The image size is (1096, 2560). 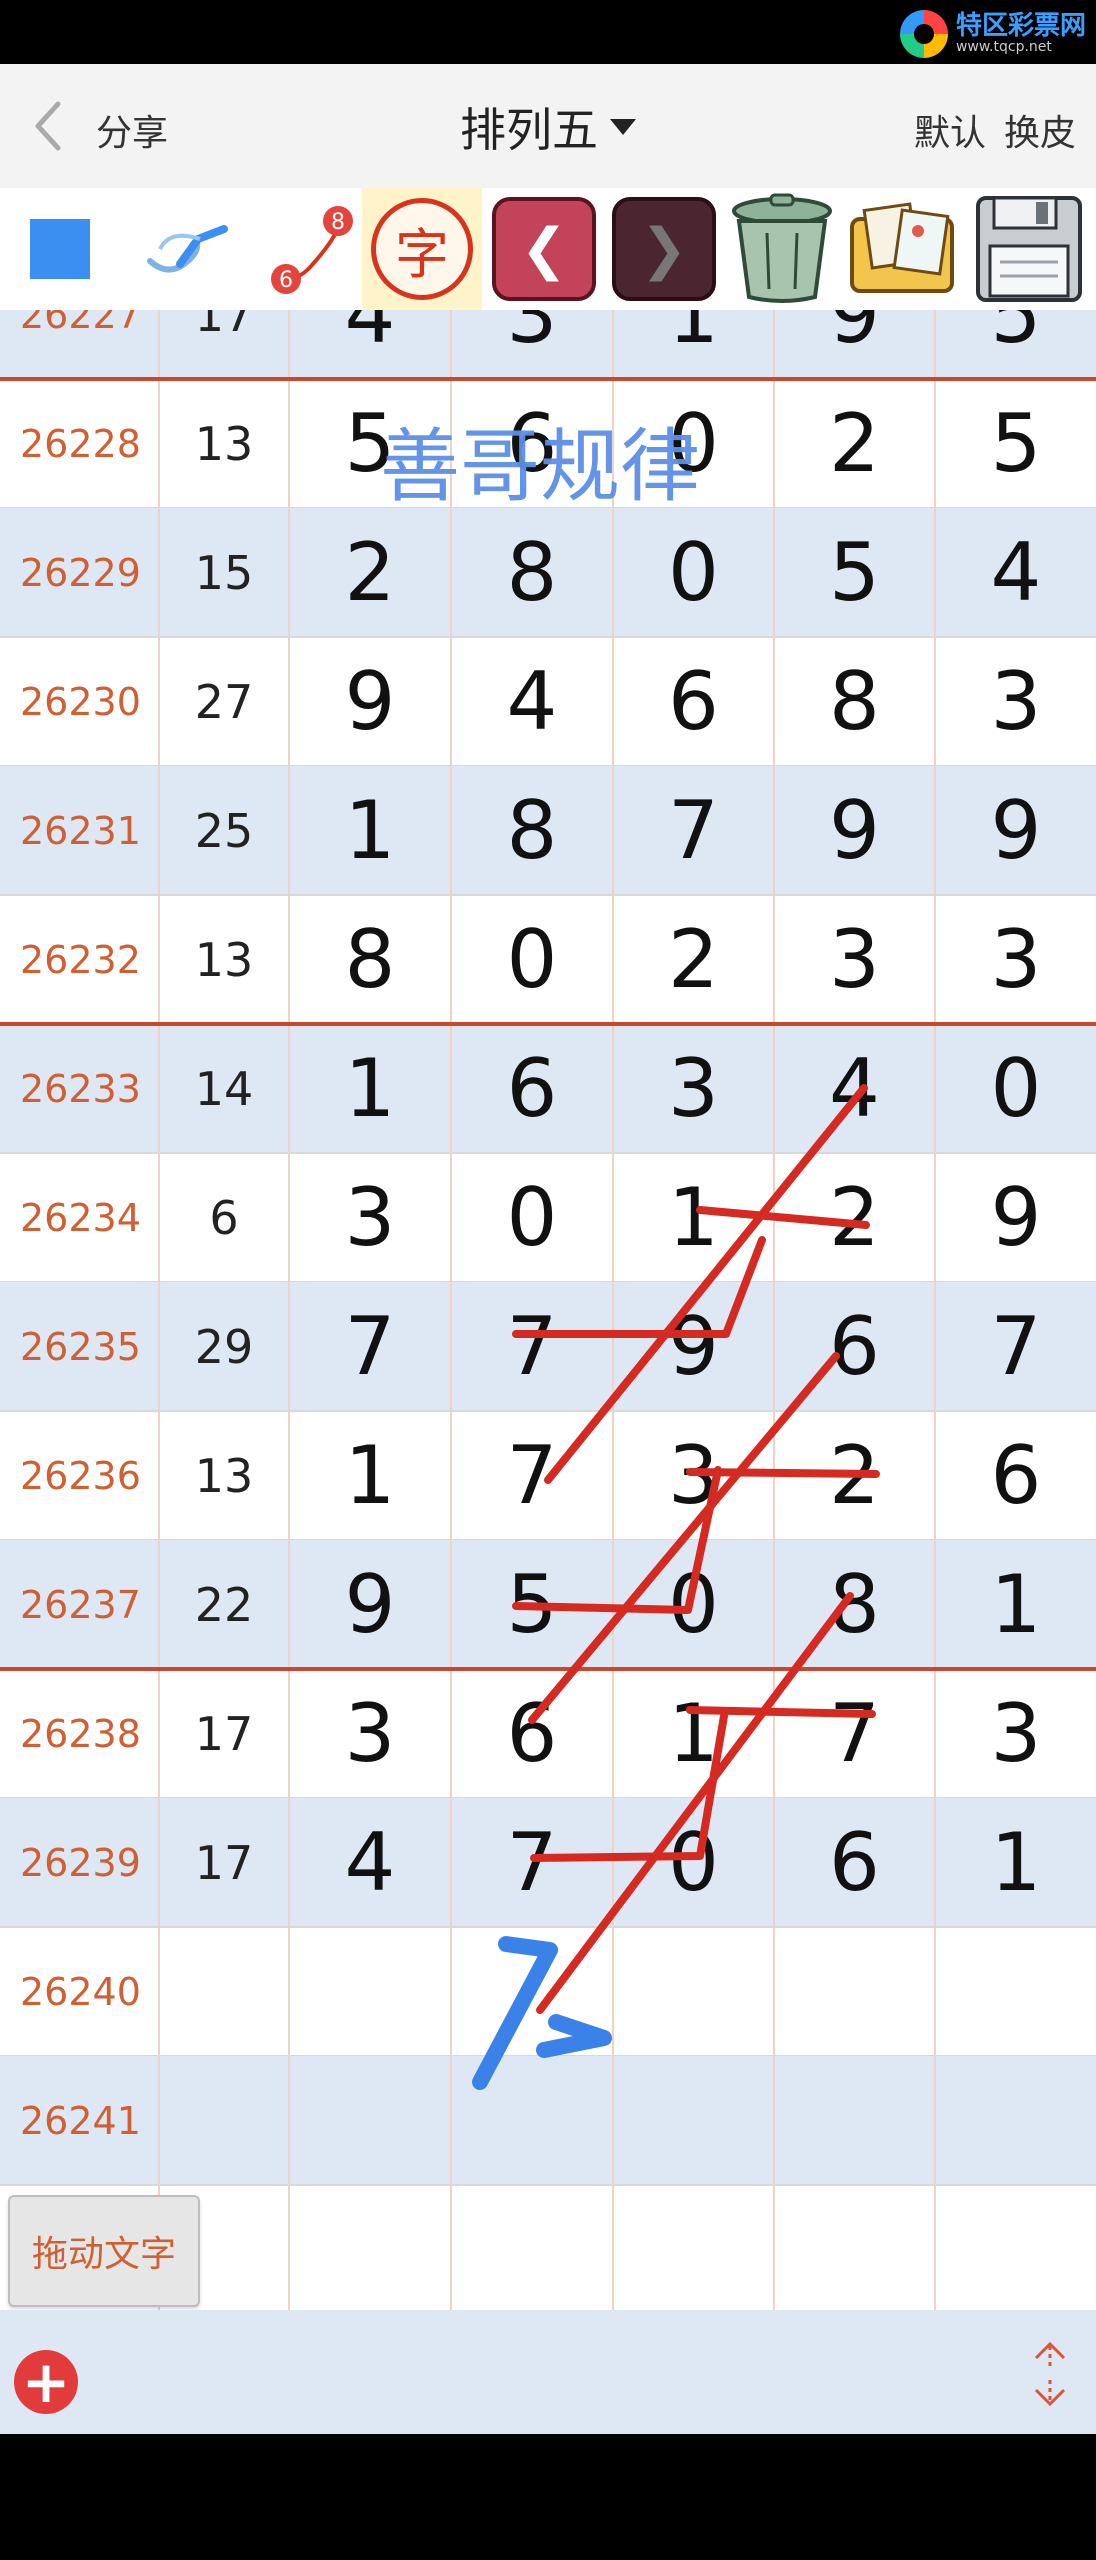 I want to click on drag-text-button: 拖动文字, so click(x=104, y=2251).